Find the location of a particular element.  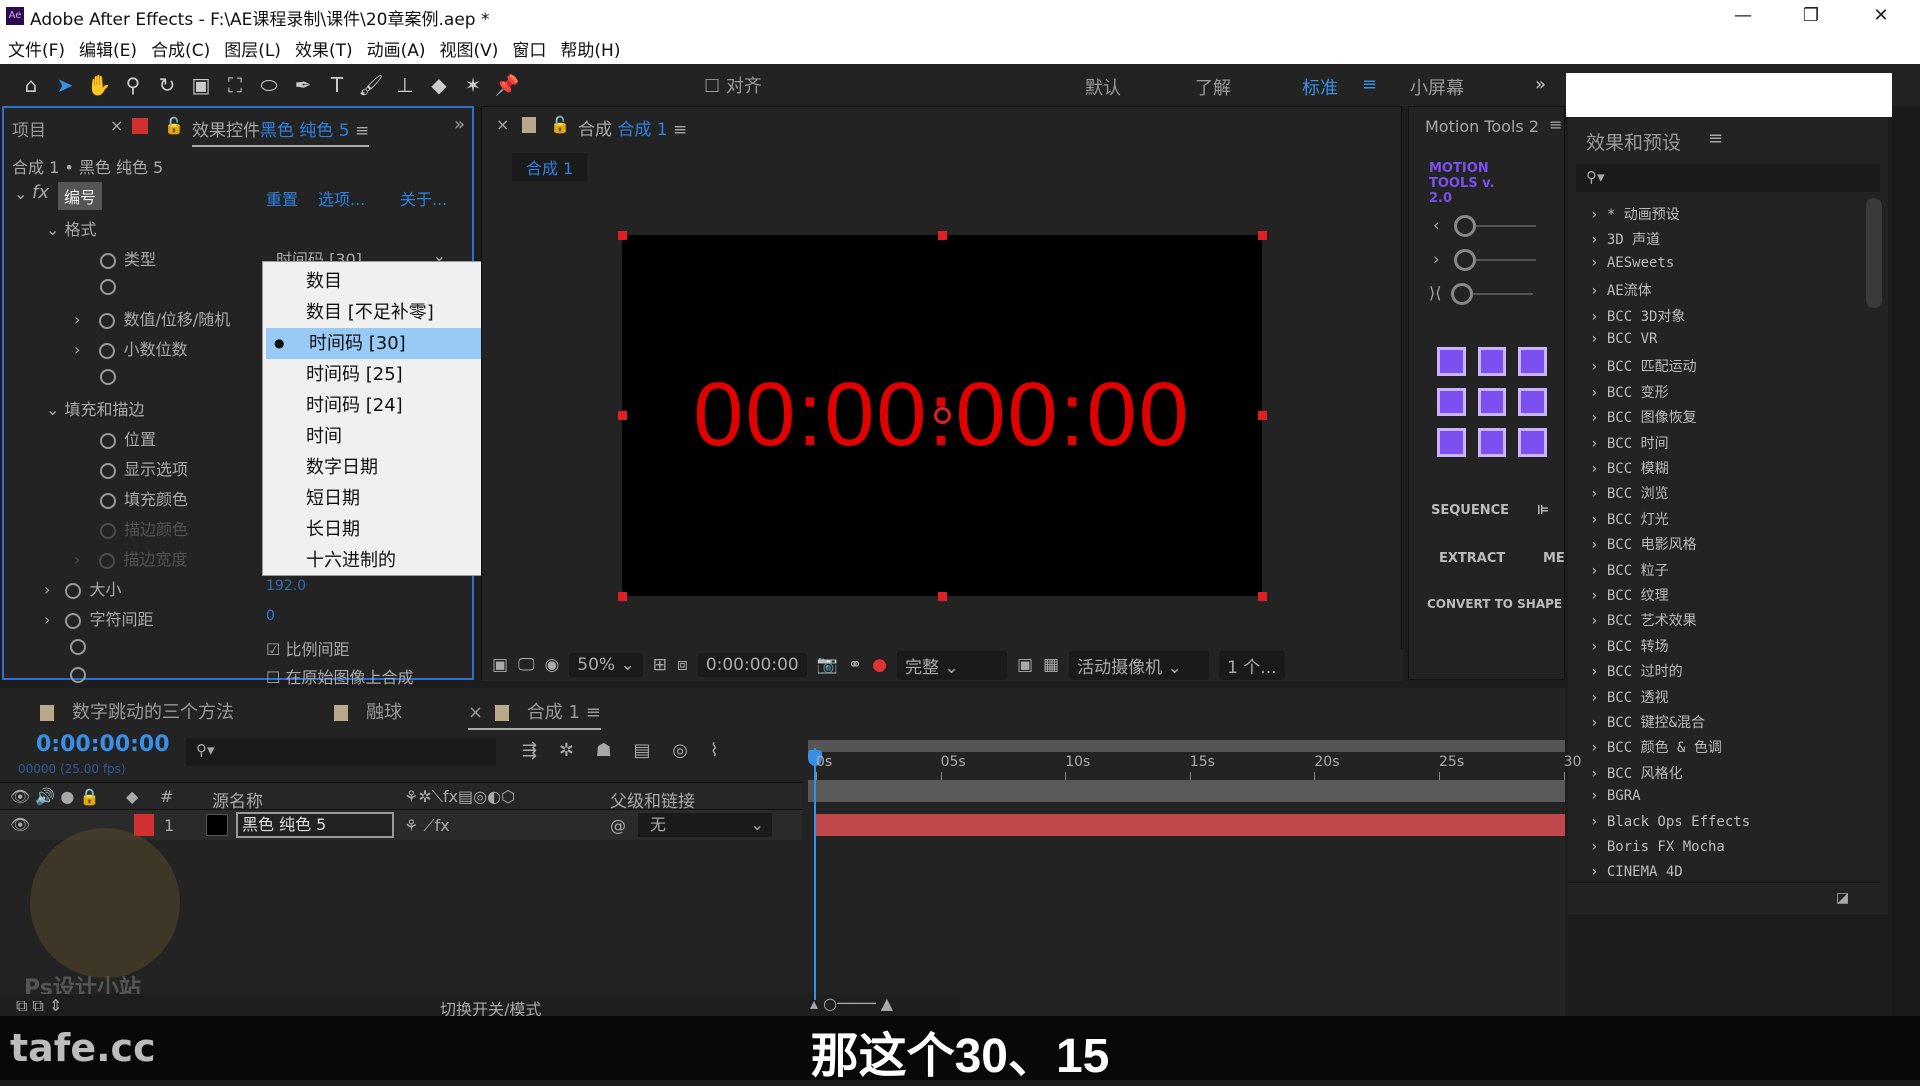

presets-search-input: ⚲▾ is located at coordinates (1728, 178).